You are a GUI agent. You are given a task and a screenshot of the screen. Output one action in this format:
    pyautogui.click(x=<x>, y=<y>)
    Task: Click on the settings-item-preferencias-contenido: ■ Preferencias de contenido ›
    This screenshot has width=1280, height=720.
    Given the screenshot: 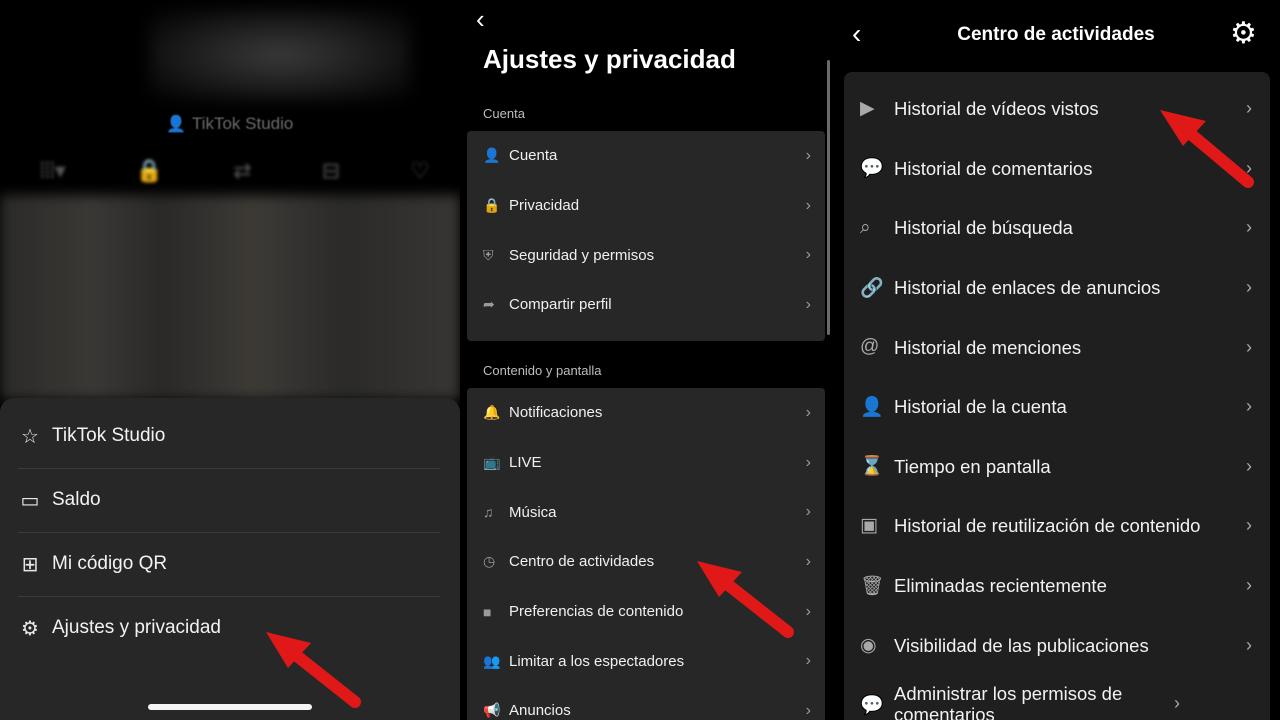 What is the action you would take?
    pyautogui.click(x=646, y=612)
    